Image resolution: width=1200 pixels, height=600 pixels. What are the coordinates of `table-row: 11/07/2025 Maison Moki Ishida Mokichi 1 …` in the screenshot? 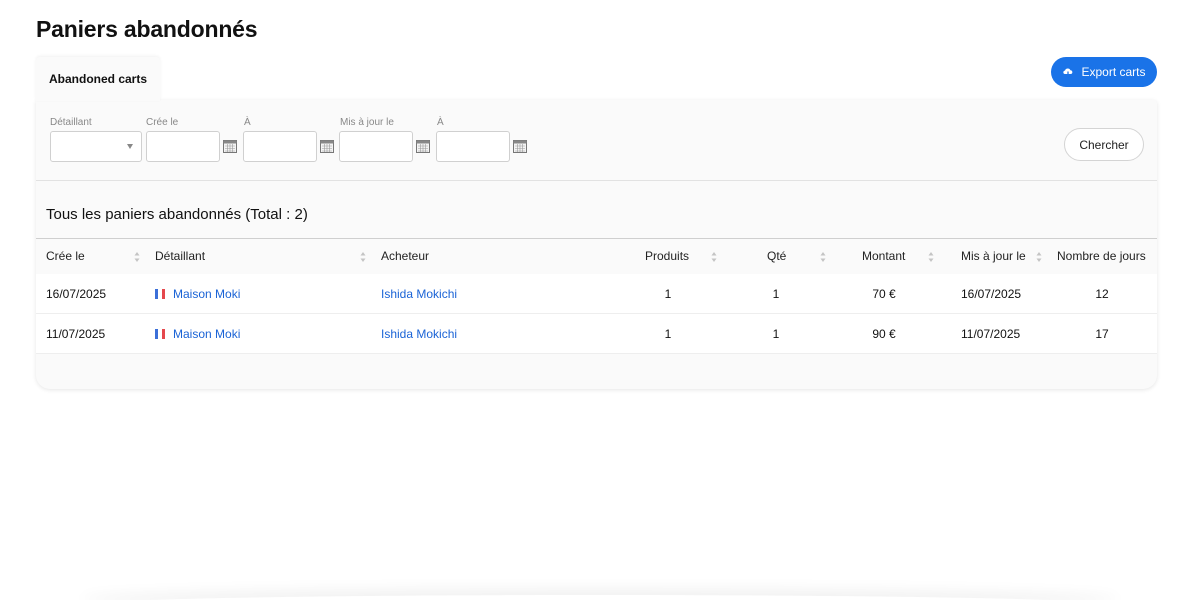 It's located at (596, 334).